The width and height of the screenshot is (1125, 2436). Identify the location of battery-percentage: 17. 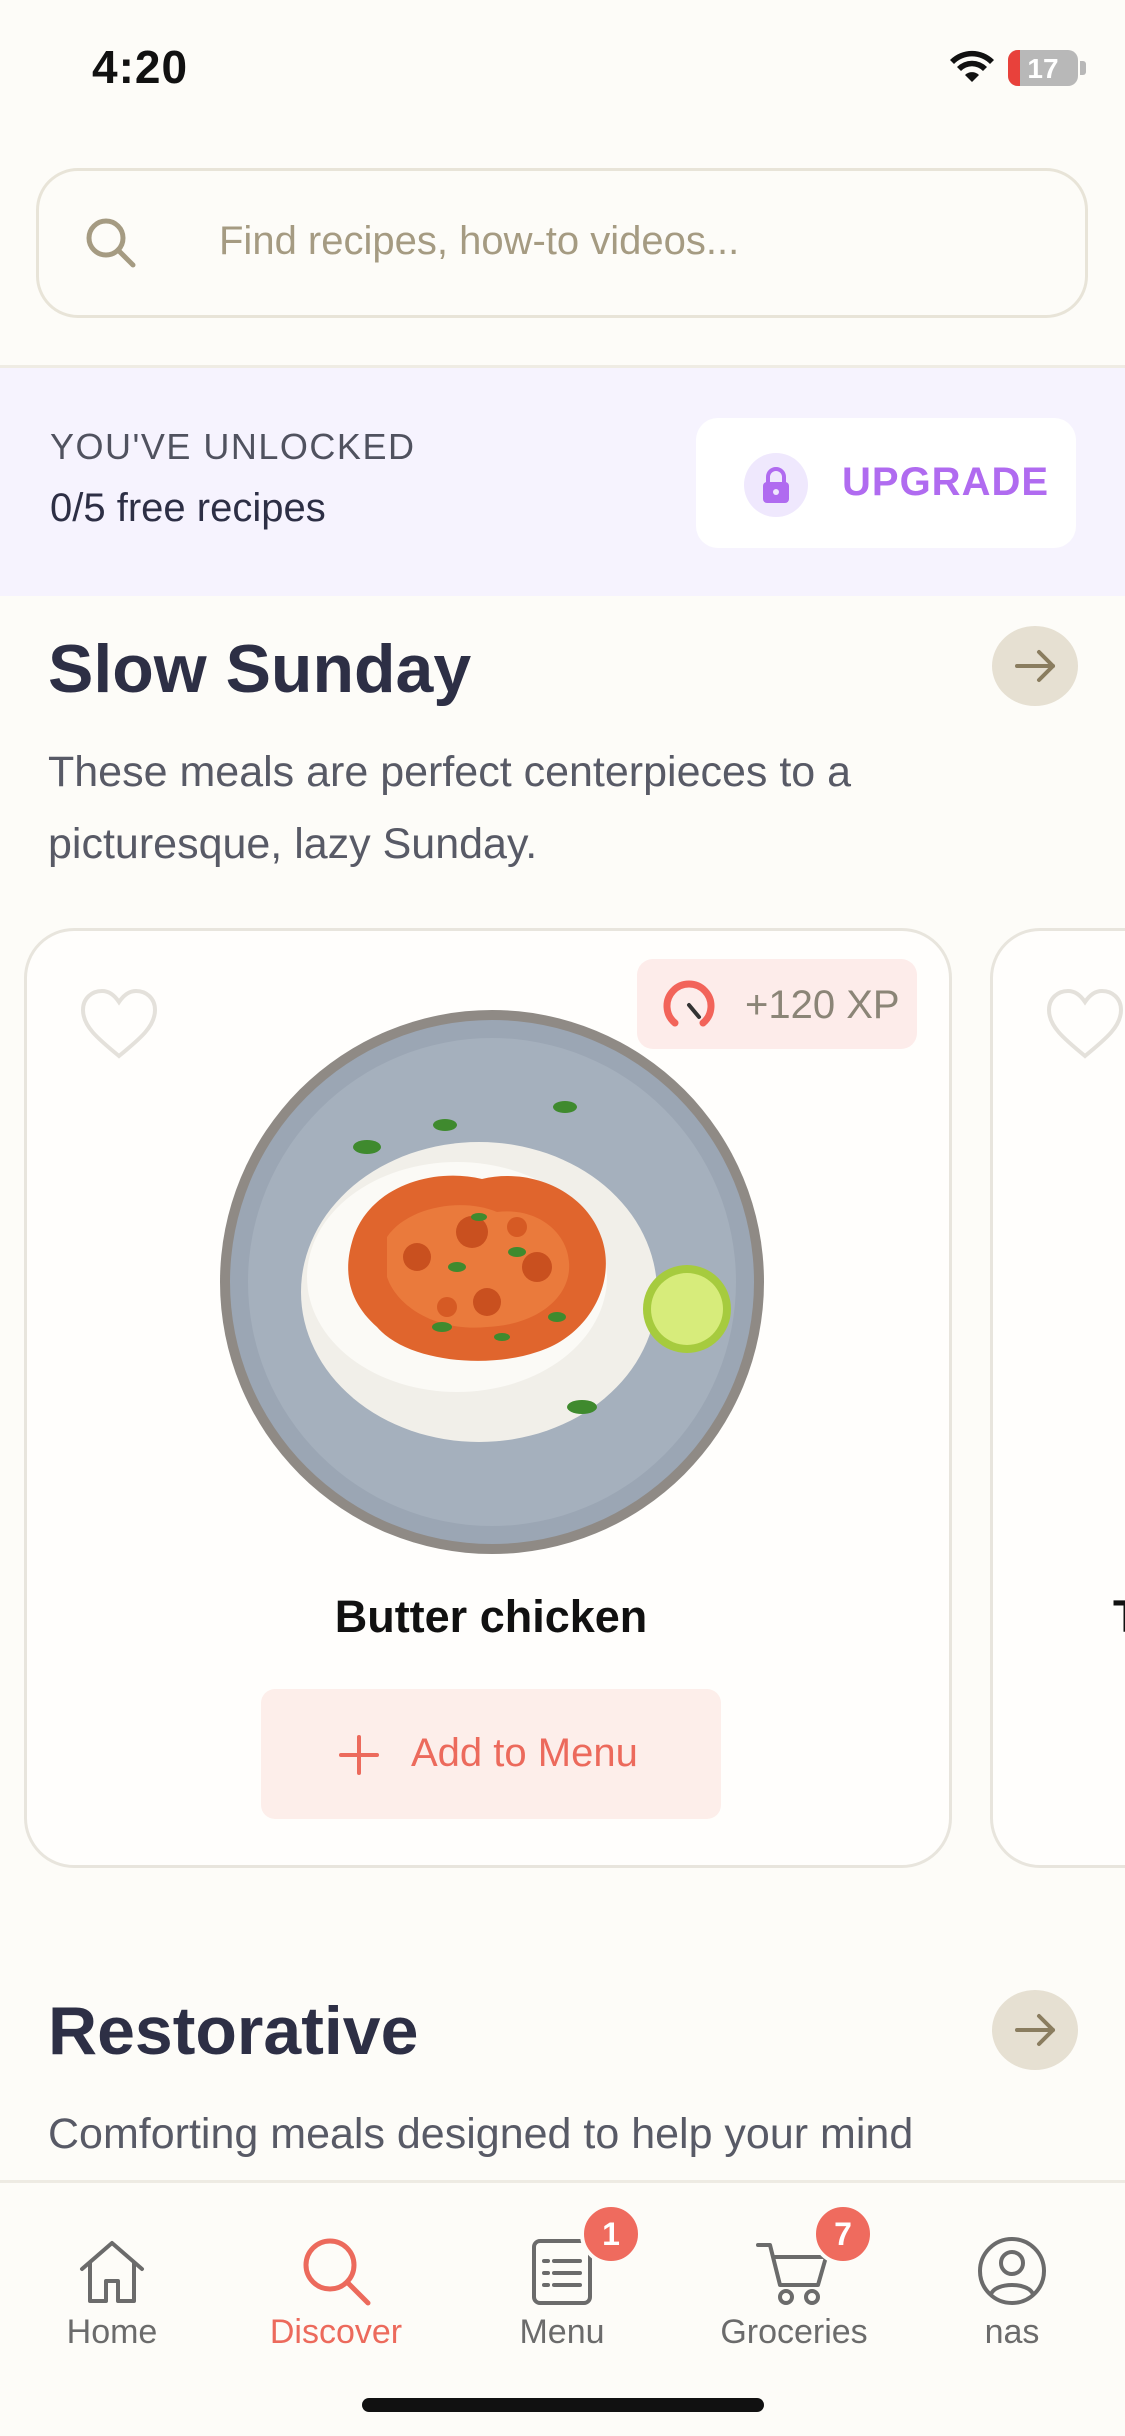
(1043, 68).